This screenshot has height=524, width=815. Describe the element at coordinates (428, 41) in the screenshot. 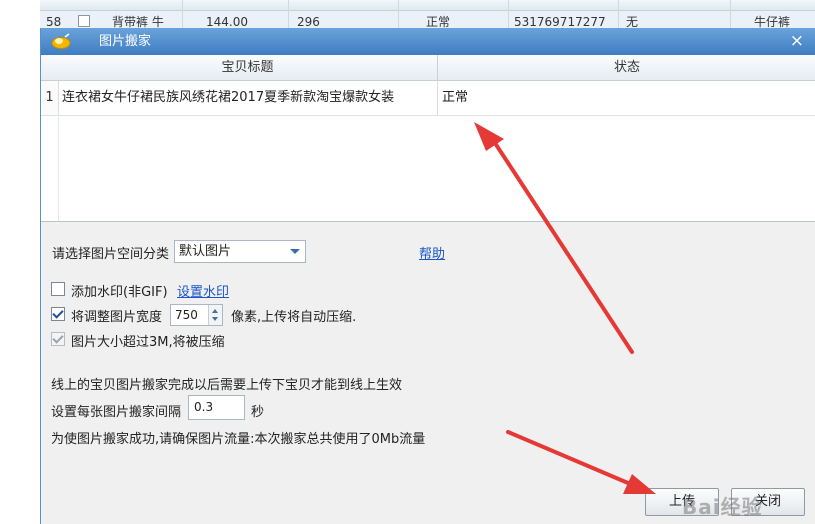

I see `dialog-titlebar: 图片搬家 ×` at that location.